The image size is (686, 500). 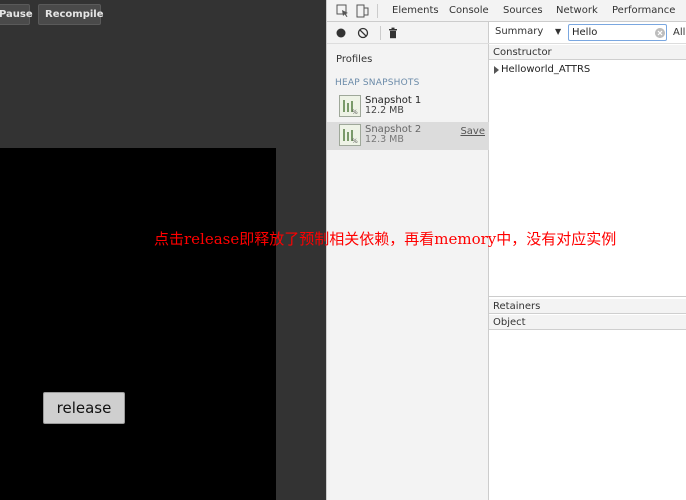 What do you see at coordinates (469, 11) in the screenshot?
I see `tab-console: Console` at bounding box center [469, 11].